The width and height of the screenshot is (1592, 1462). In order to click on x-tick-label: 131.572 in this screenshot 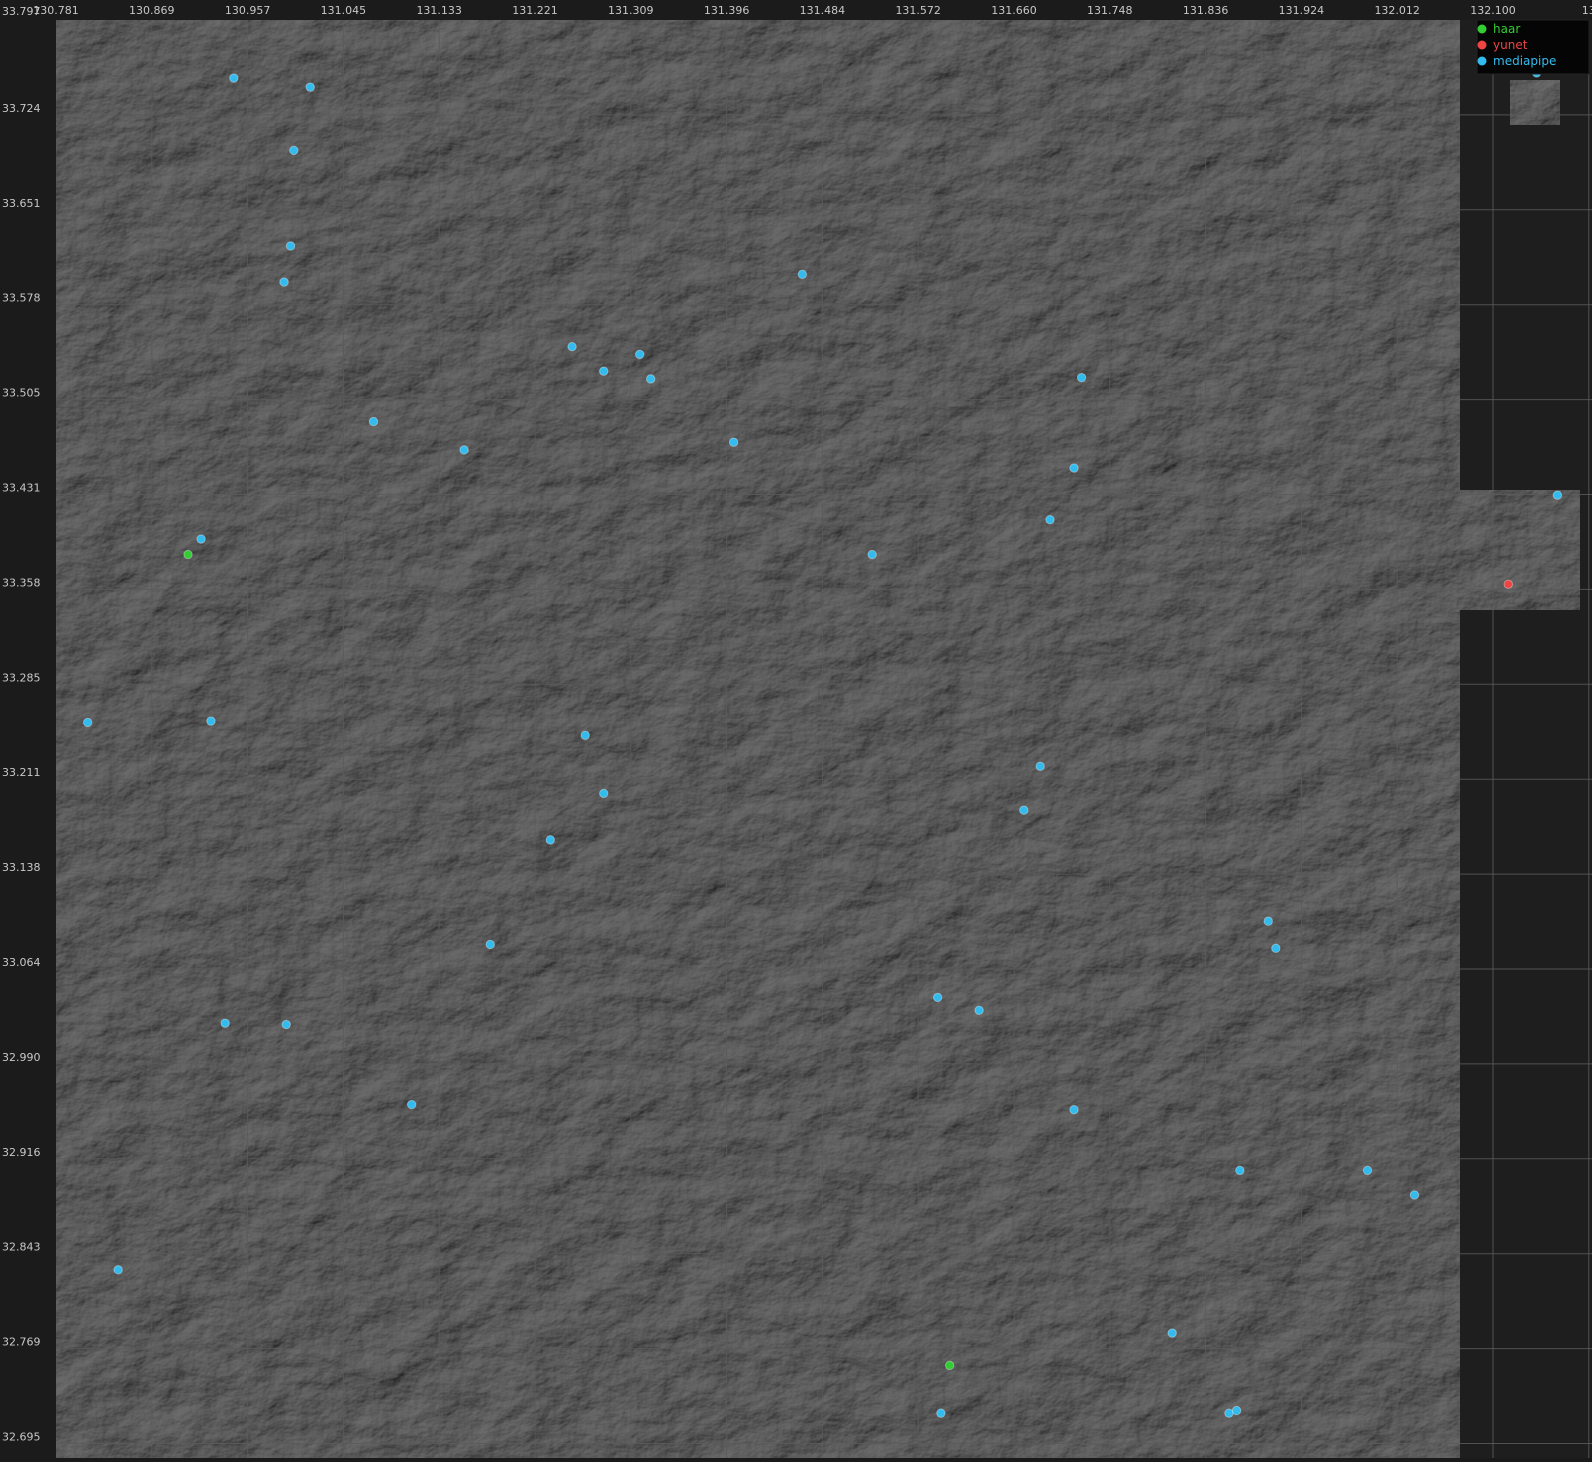, I will do `click(918, 10)`.